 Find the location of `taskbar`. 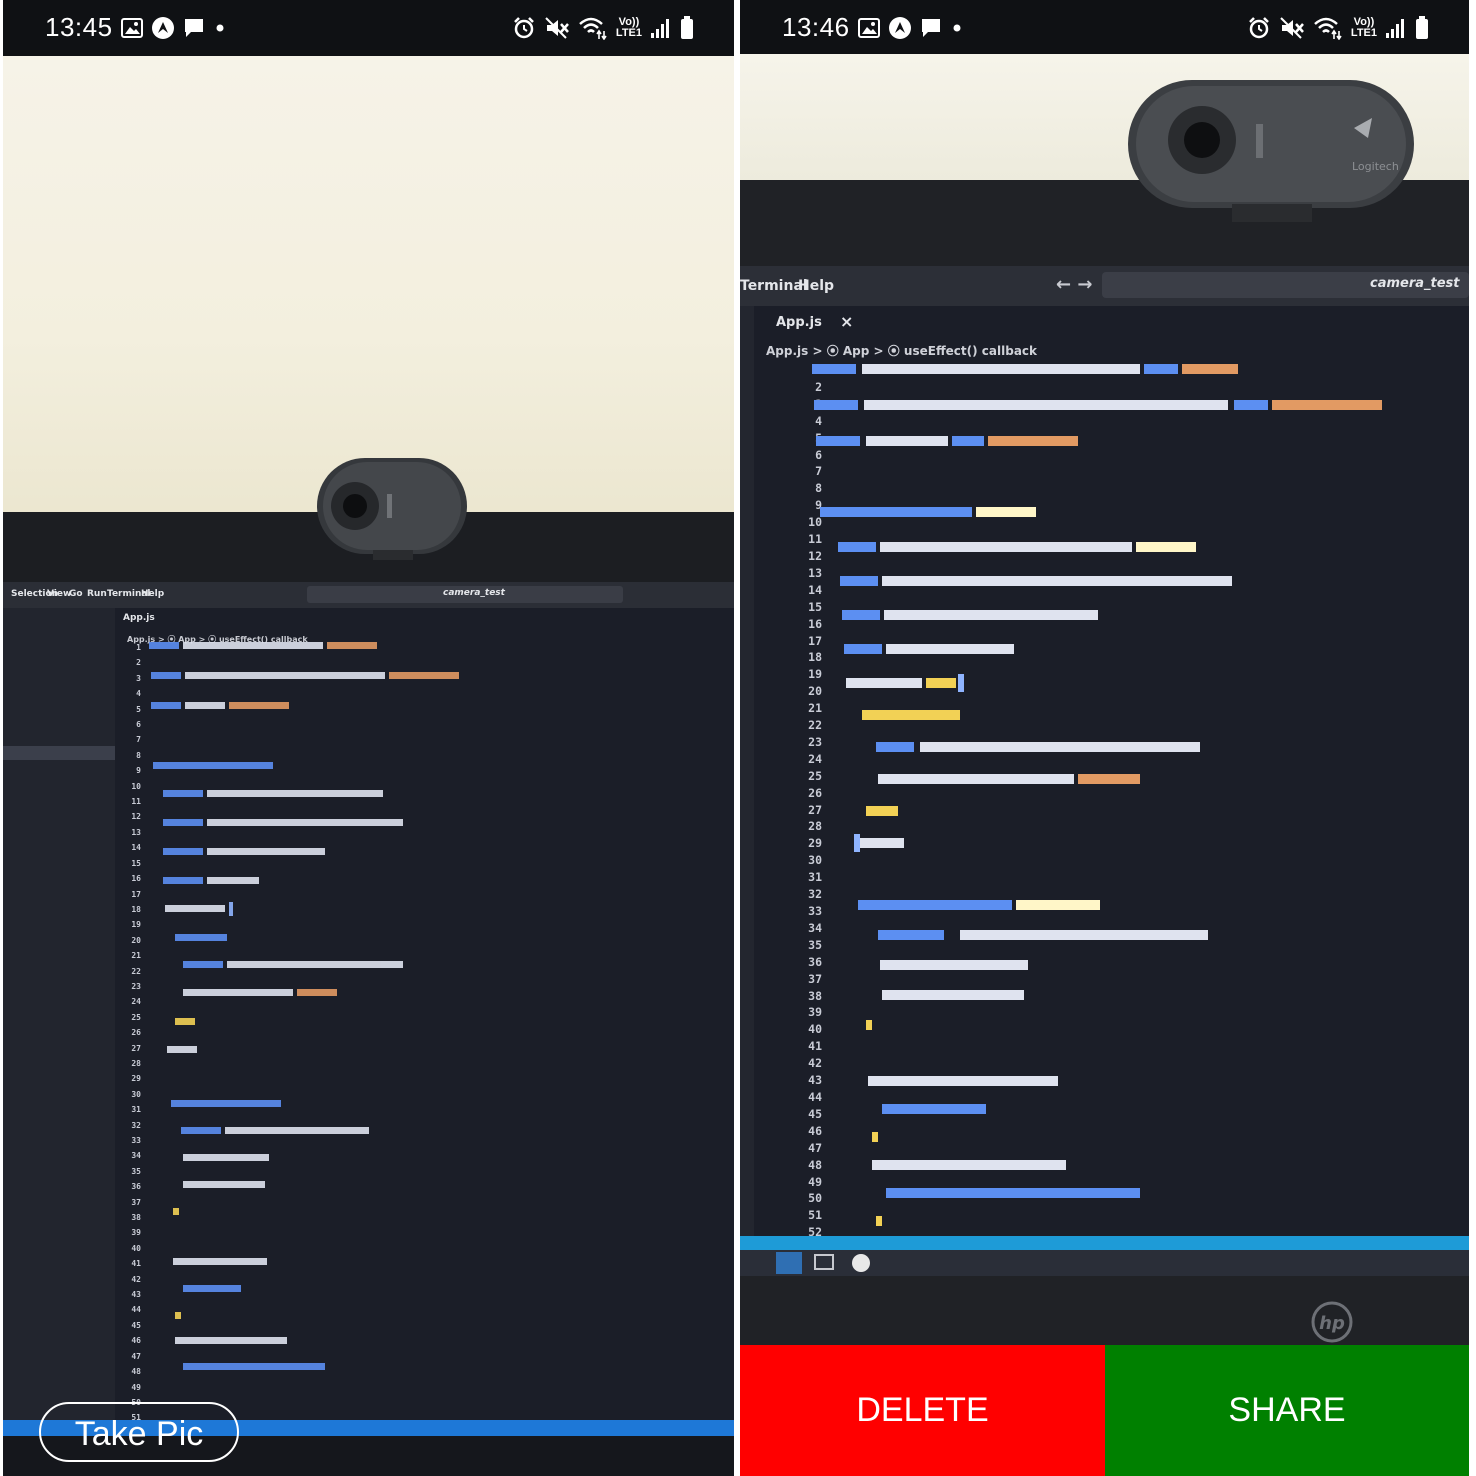

taskbar is located at coordinates (1104, 1263).